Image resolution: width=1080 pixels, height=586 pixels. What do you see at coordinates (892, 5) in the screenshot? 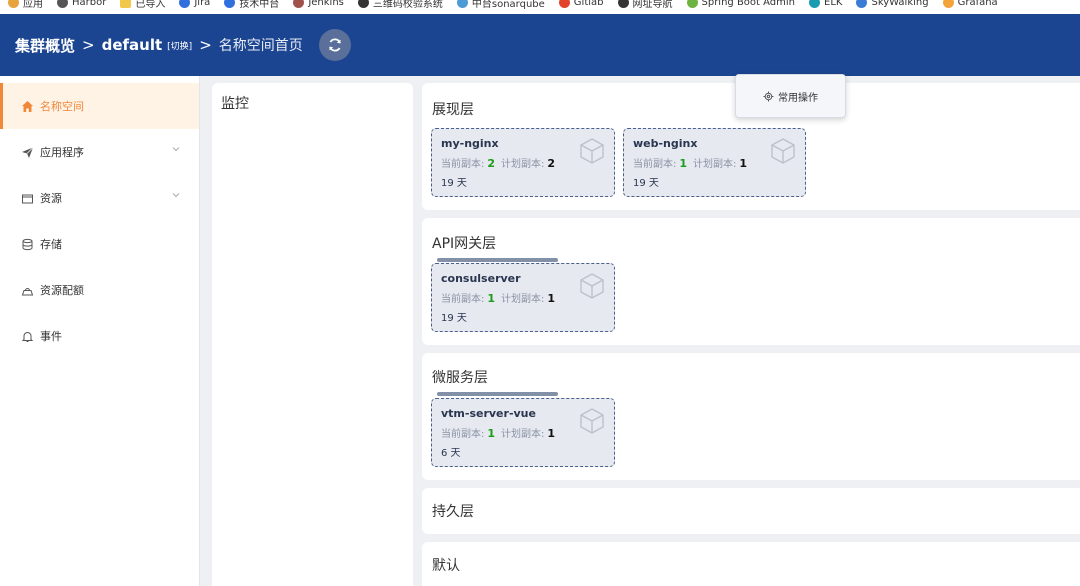
I see `bookmark-skywalking: SkyWalking` at bounding box center [892, 5].